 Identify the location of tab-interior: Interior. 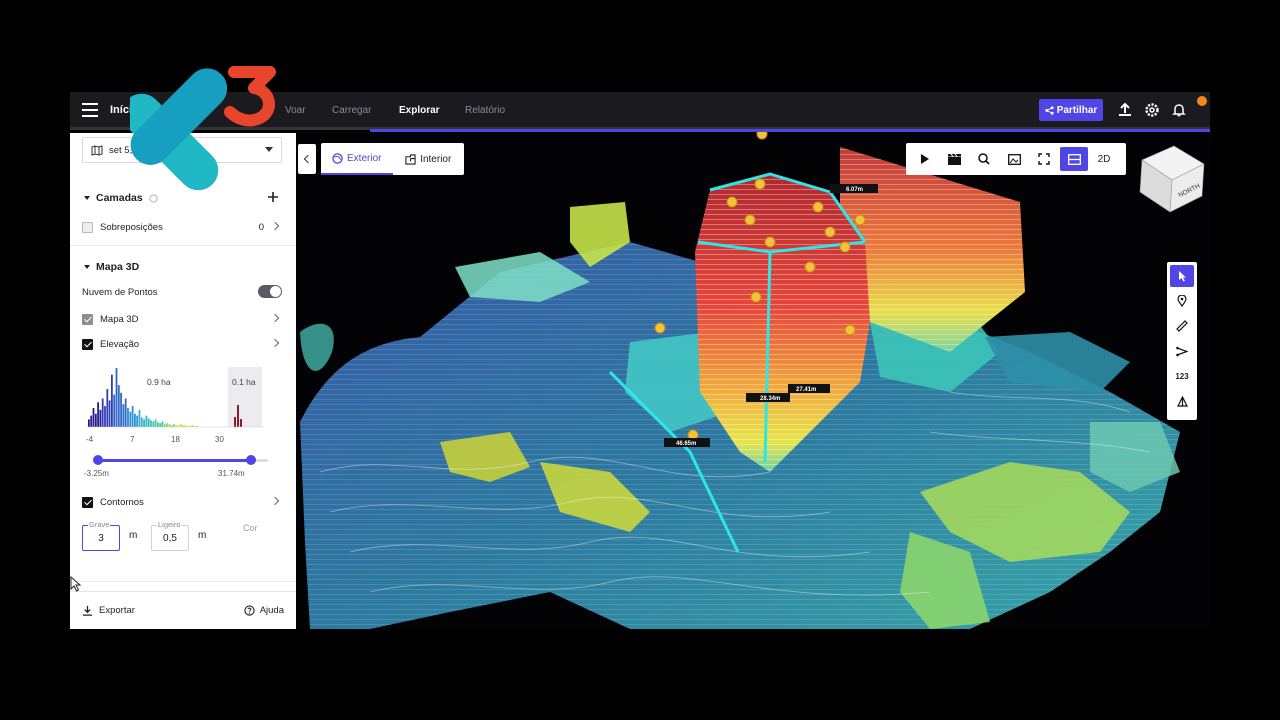
(429, 159).